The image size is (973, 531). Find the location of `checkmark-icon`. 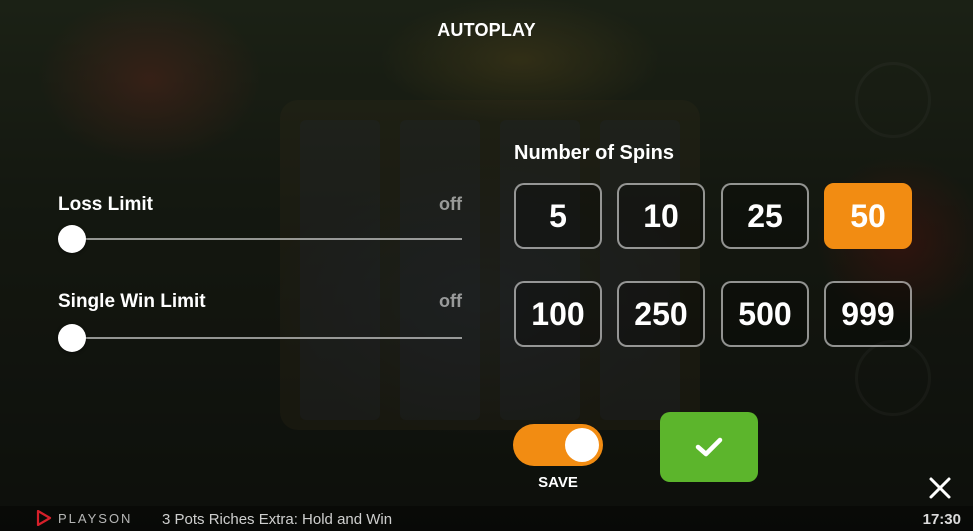

checkmark-icon is located at coordinates (709, 447).